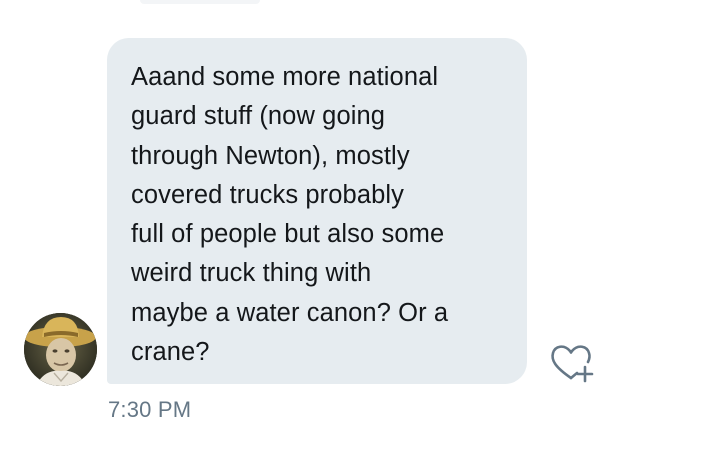 The width and height of the screenshot is (719, 466). I want to click on heart-plus-icon, so click(572, 364).